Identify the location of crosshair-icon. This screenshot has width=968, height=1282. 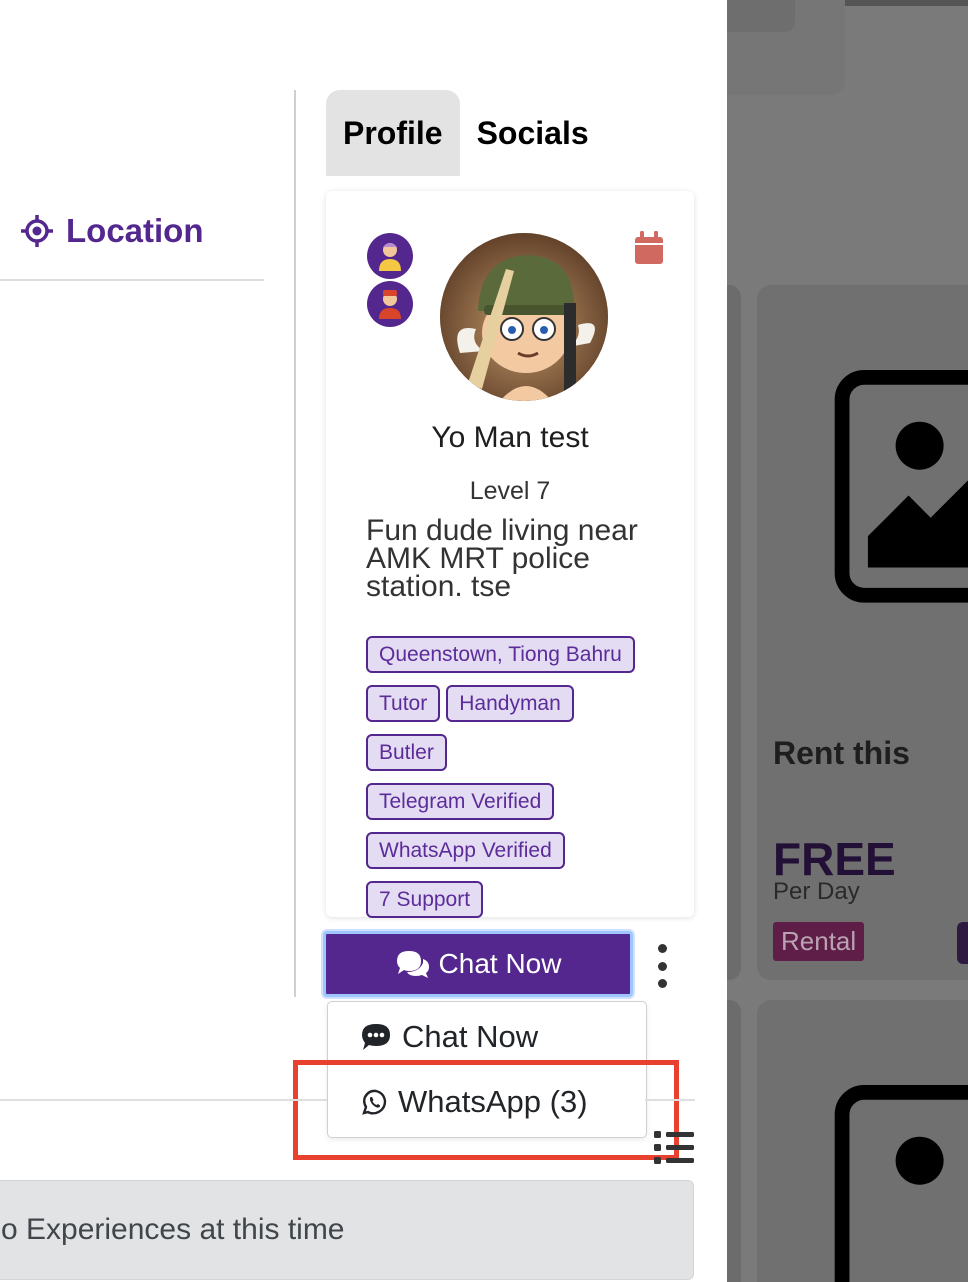
(37, 231).